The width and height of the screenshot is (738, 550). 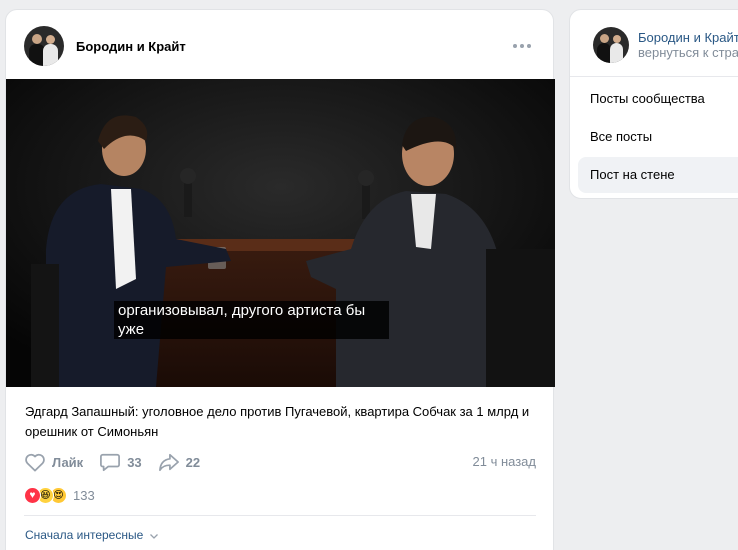 I want to click on post-timestamp: 21 ч назад, so click(x=505, y=461).